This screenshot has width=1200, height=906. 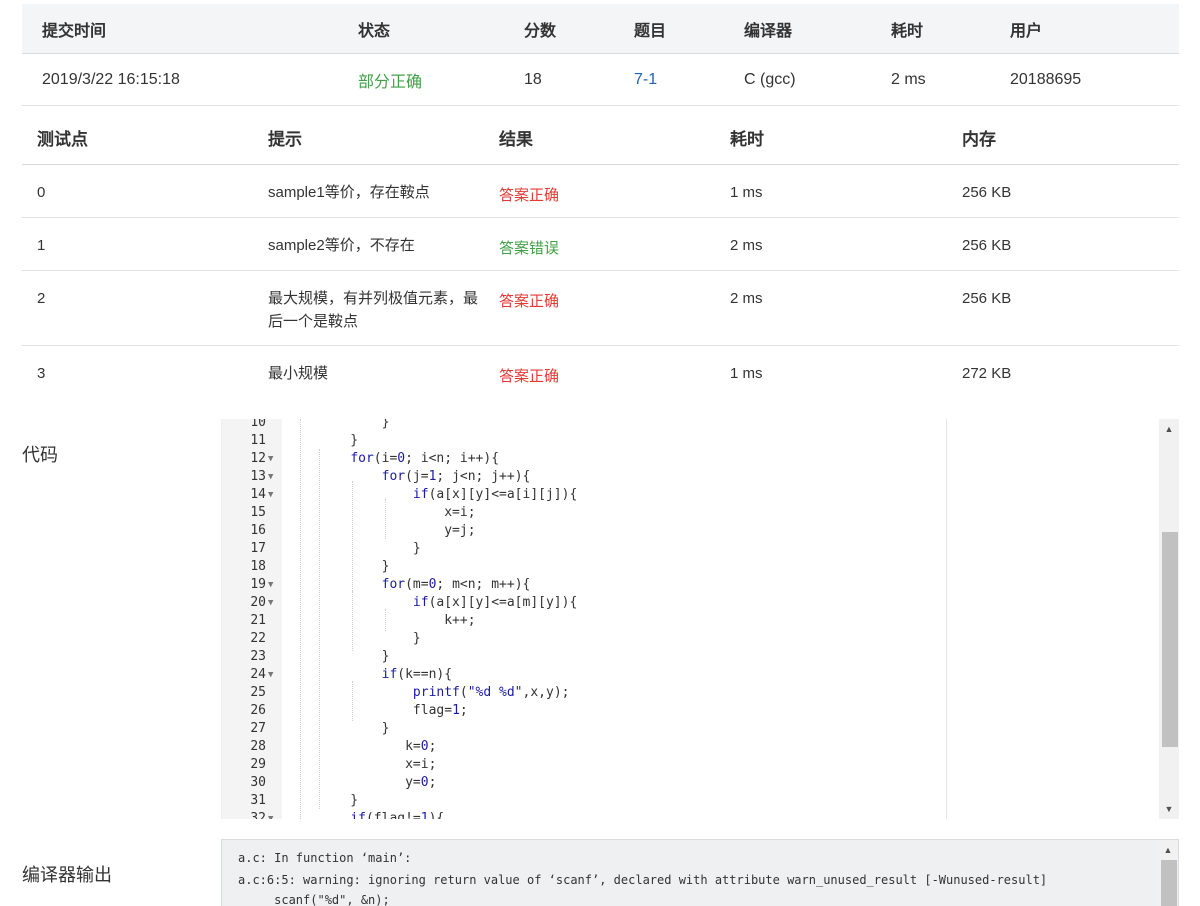 I want to click on header-memory: 内存, so click(x=979, y=139).